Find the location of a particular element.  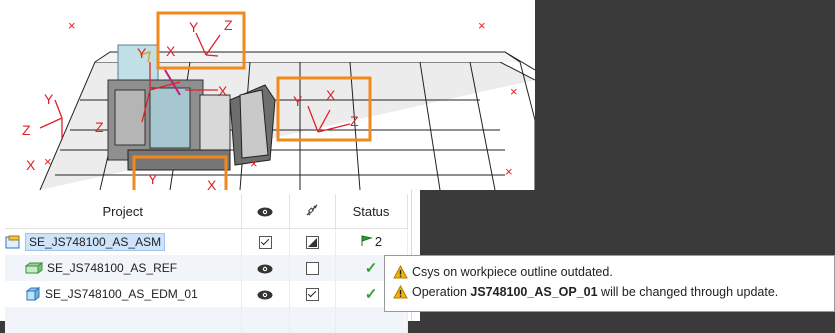

tooltip-line: Csys on workpiece outline outdated. is located at coordinates (613, 272).